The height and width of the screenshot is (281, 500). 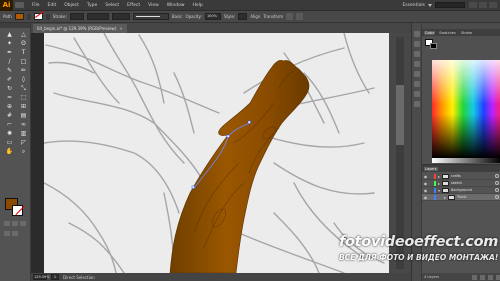 What do you see at coordinates (23, 34) in the screenshot?
I see `direct-selection-tool: △` at bounding box center [23, 34].